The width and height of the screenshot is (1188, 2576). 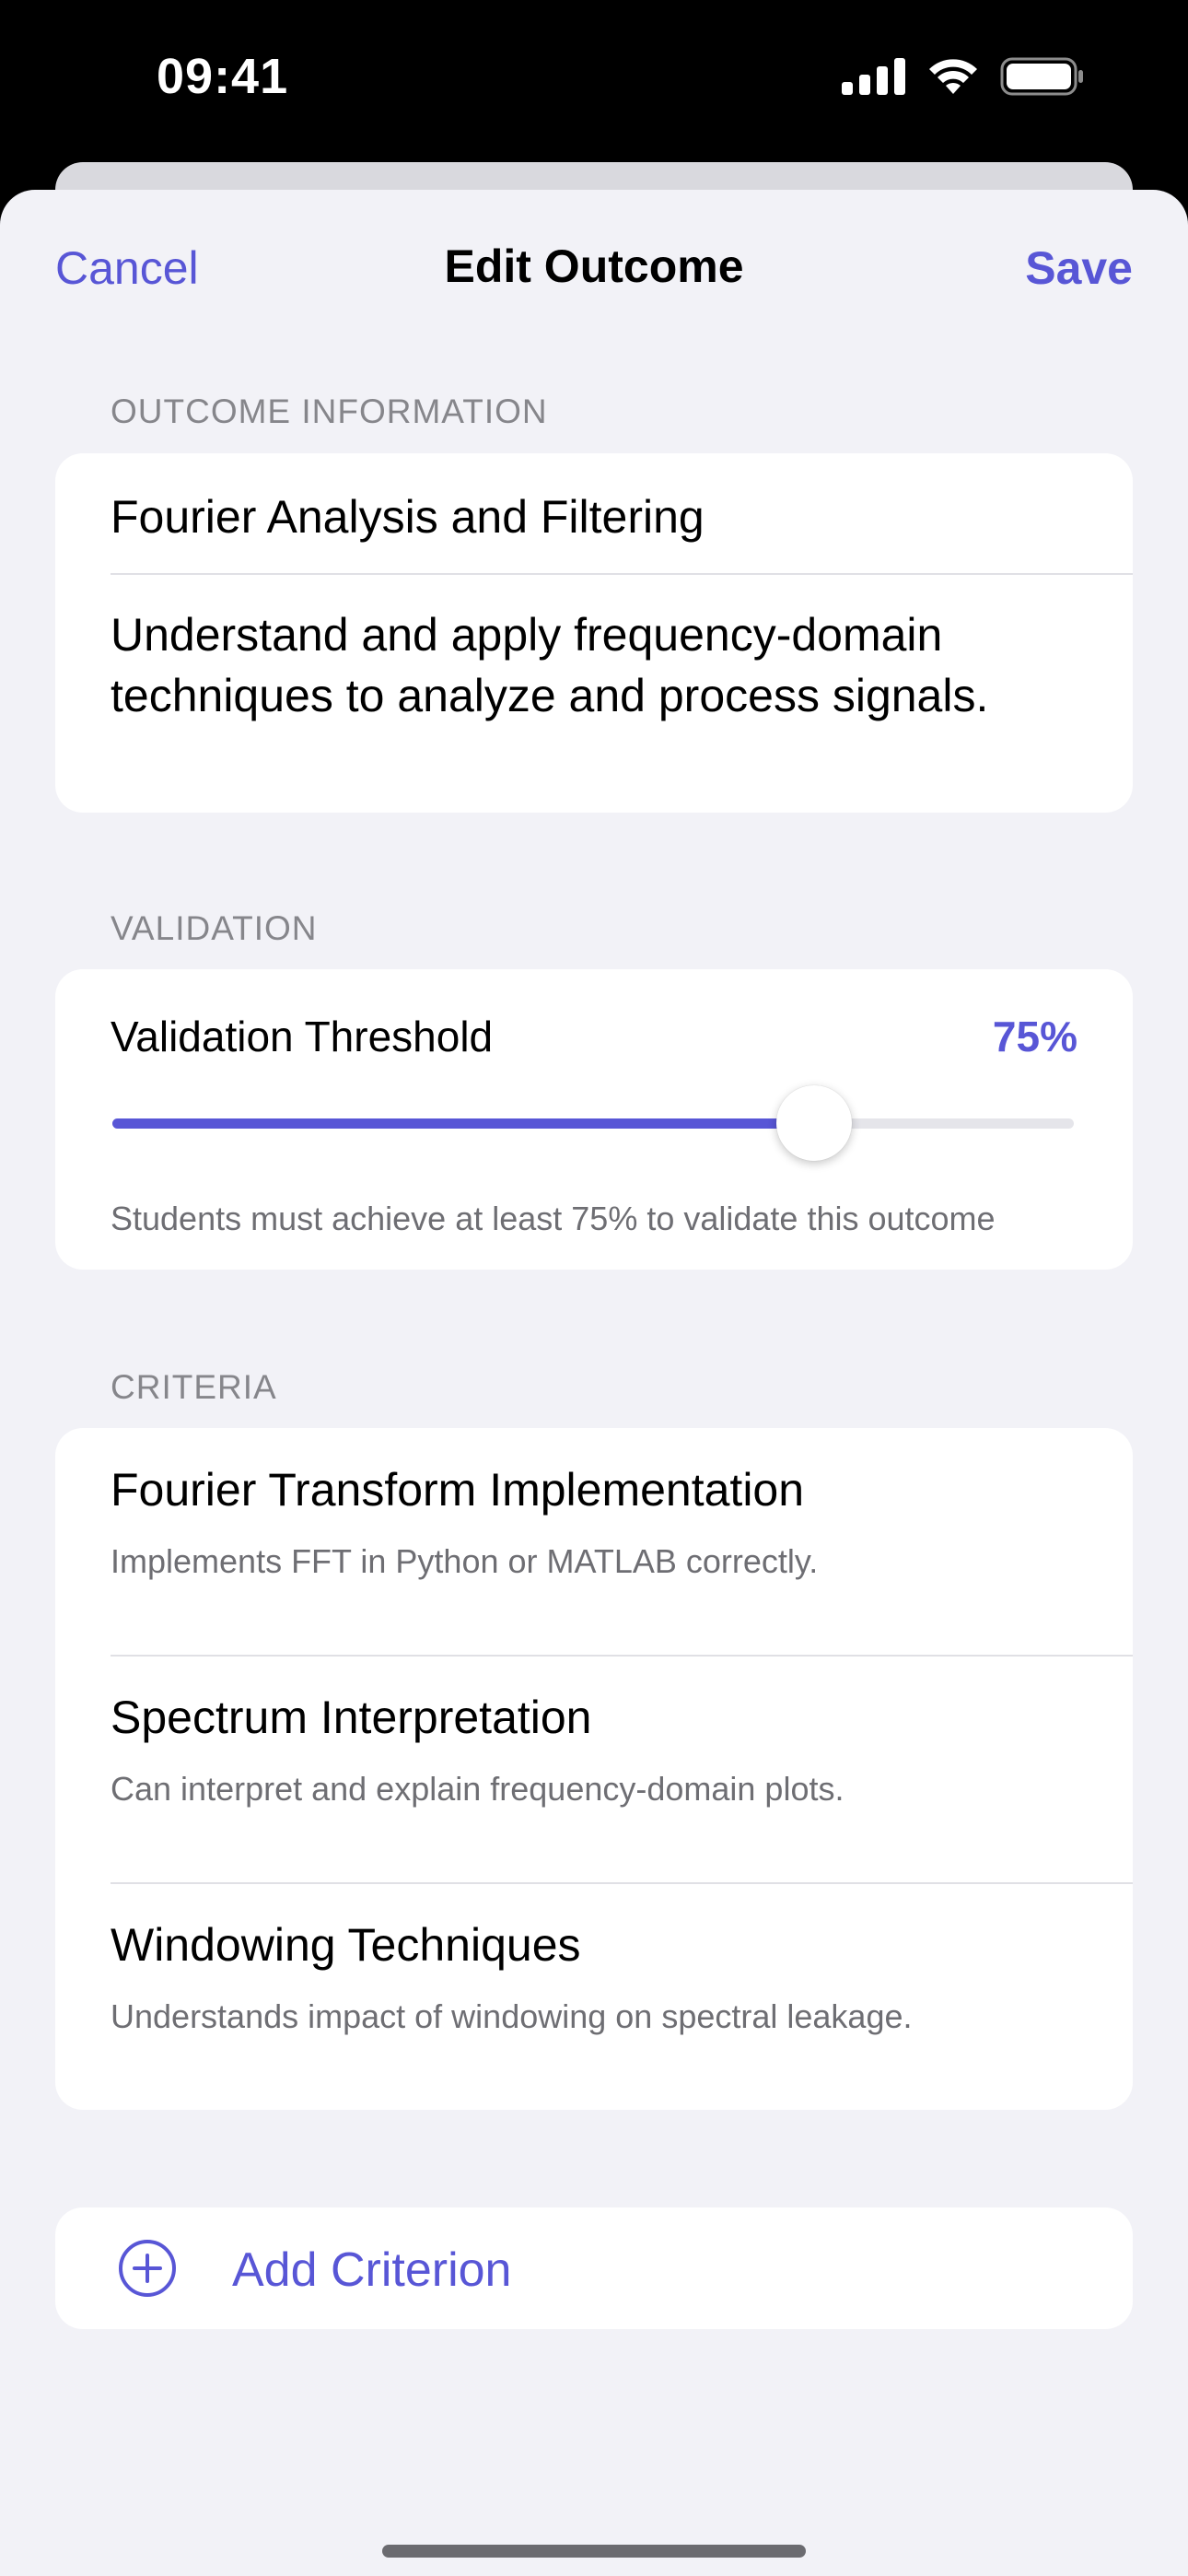 I want to click on page-title: Edit Outcome, so click(x=594, y=266).